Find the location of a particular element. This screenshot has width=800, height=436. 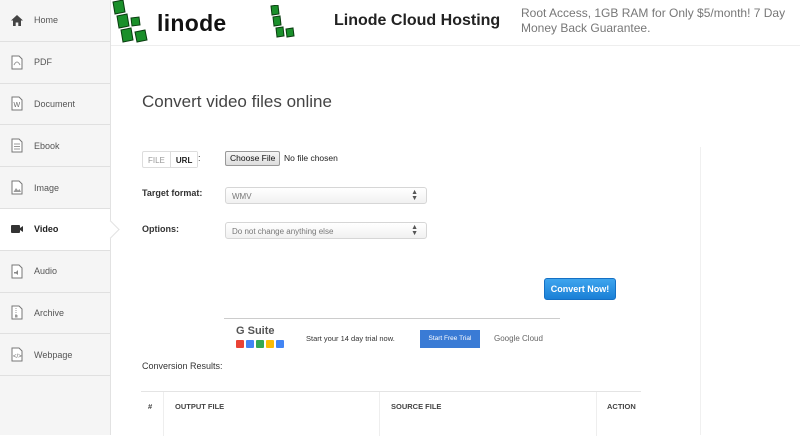

convert-now-button: Convert Now! is located at coordinates (580, 289).